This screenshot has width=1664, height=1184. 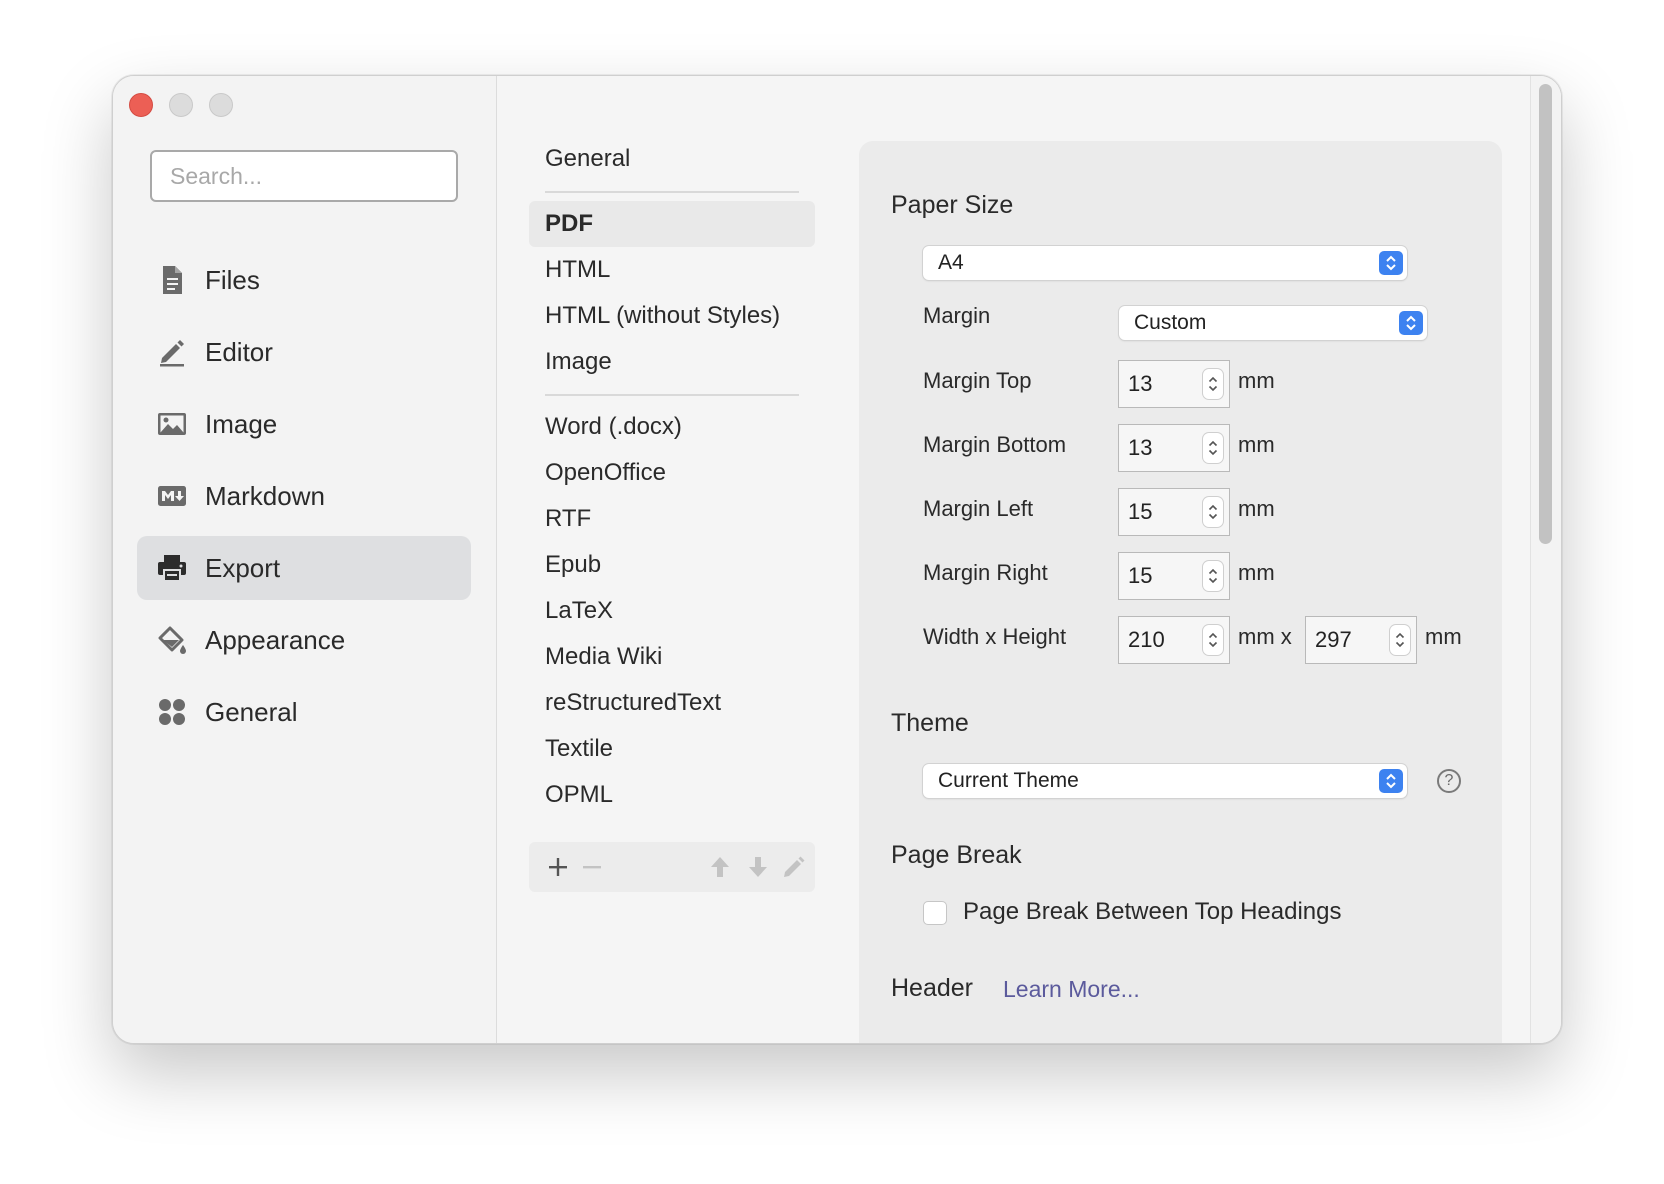 I want to click on remove-button, so click(x=592, y=867).